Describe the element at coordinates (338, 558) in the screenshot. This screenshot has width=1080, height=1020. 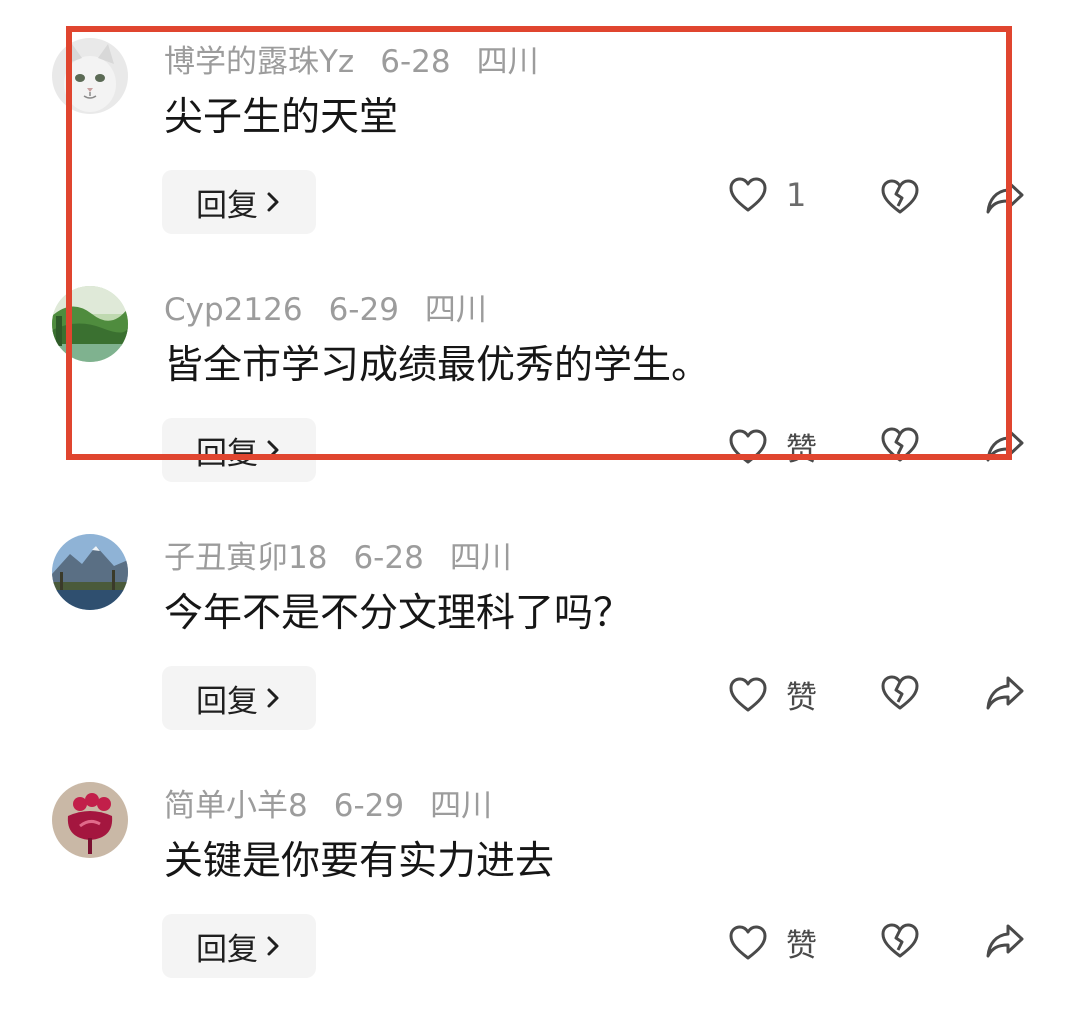
I see `comment-meta: 子丑寅卯18 6-28 四川` at that location.